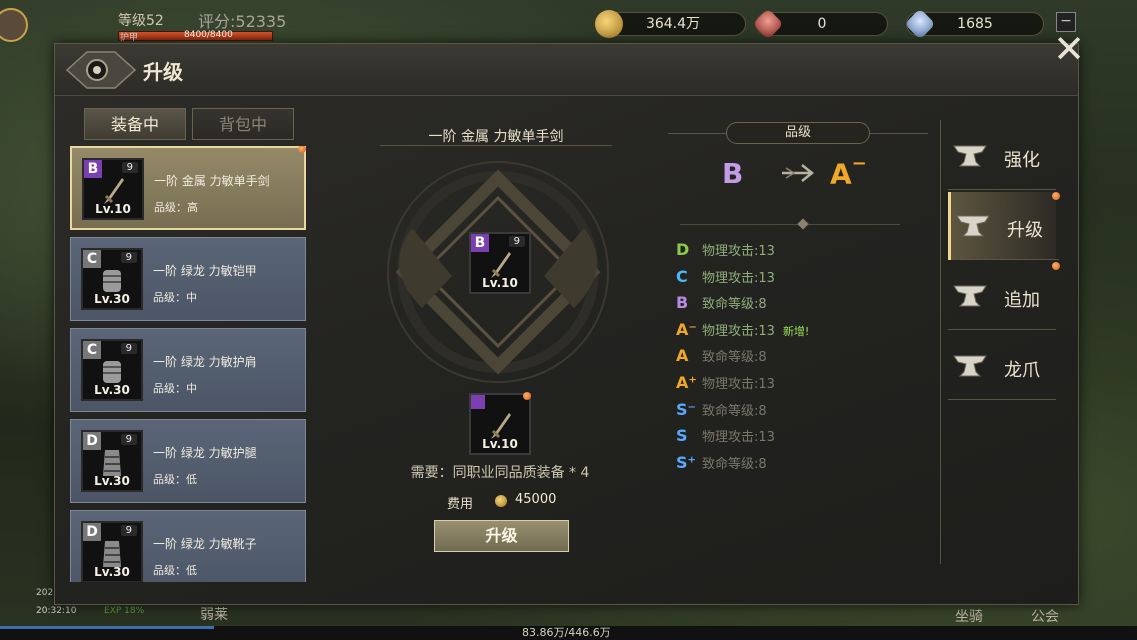 This screenshot has height=640, width=1137. I want to click on item-name: 一阶 绿龙 力敏铠甲, so click(205, 271).